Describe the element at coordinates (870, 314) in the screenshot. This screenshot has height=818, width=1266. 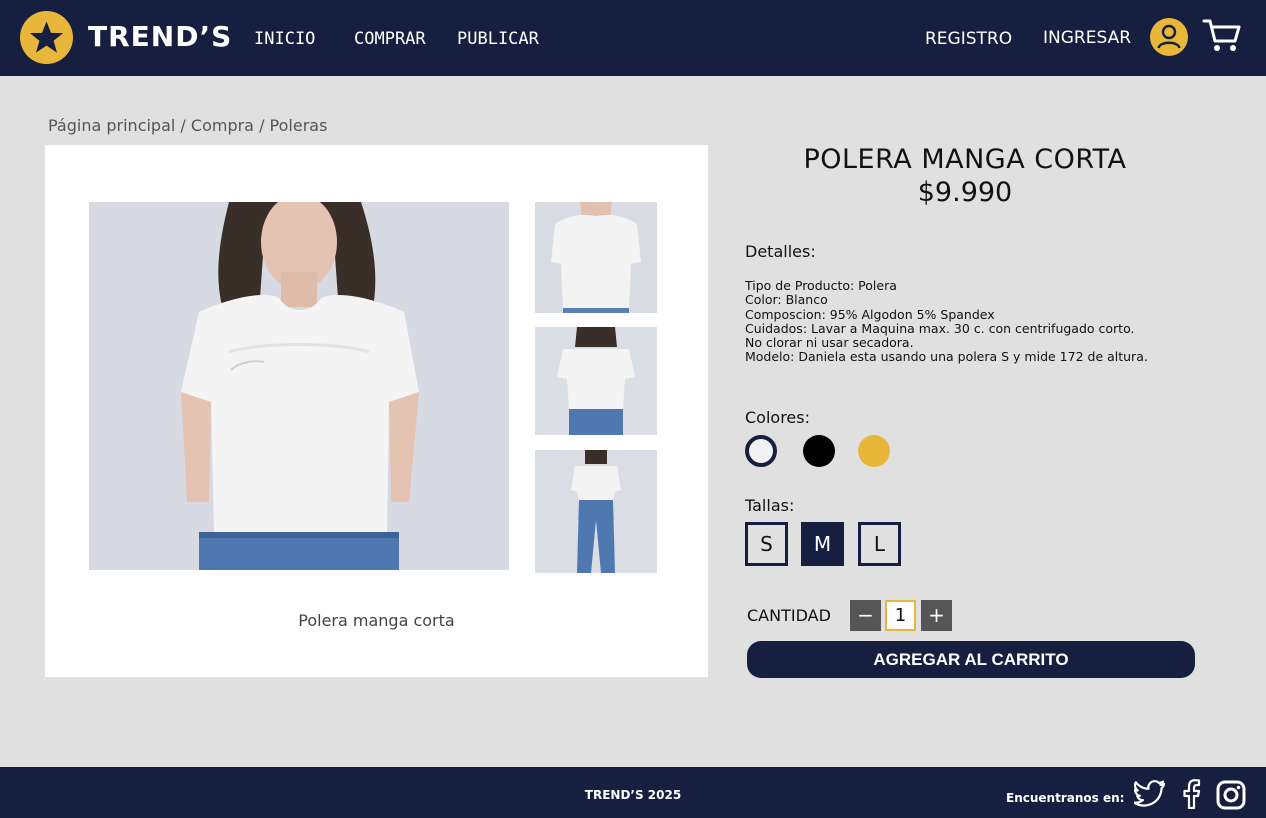
I see `detail-line: Composcion: 95% Algodon 5% Spandex` at that location.